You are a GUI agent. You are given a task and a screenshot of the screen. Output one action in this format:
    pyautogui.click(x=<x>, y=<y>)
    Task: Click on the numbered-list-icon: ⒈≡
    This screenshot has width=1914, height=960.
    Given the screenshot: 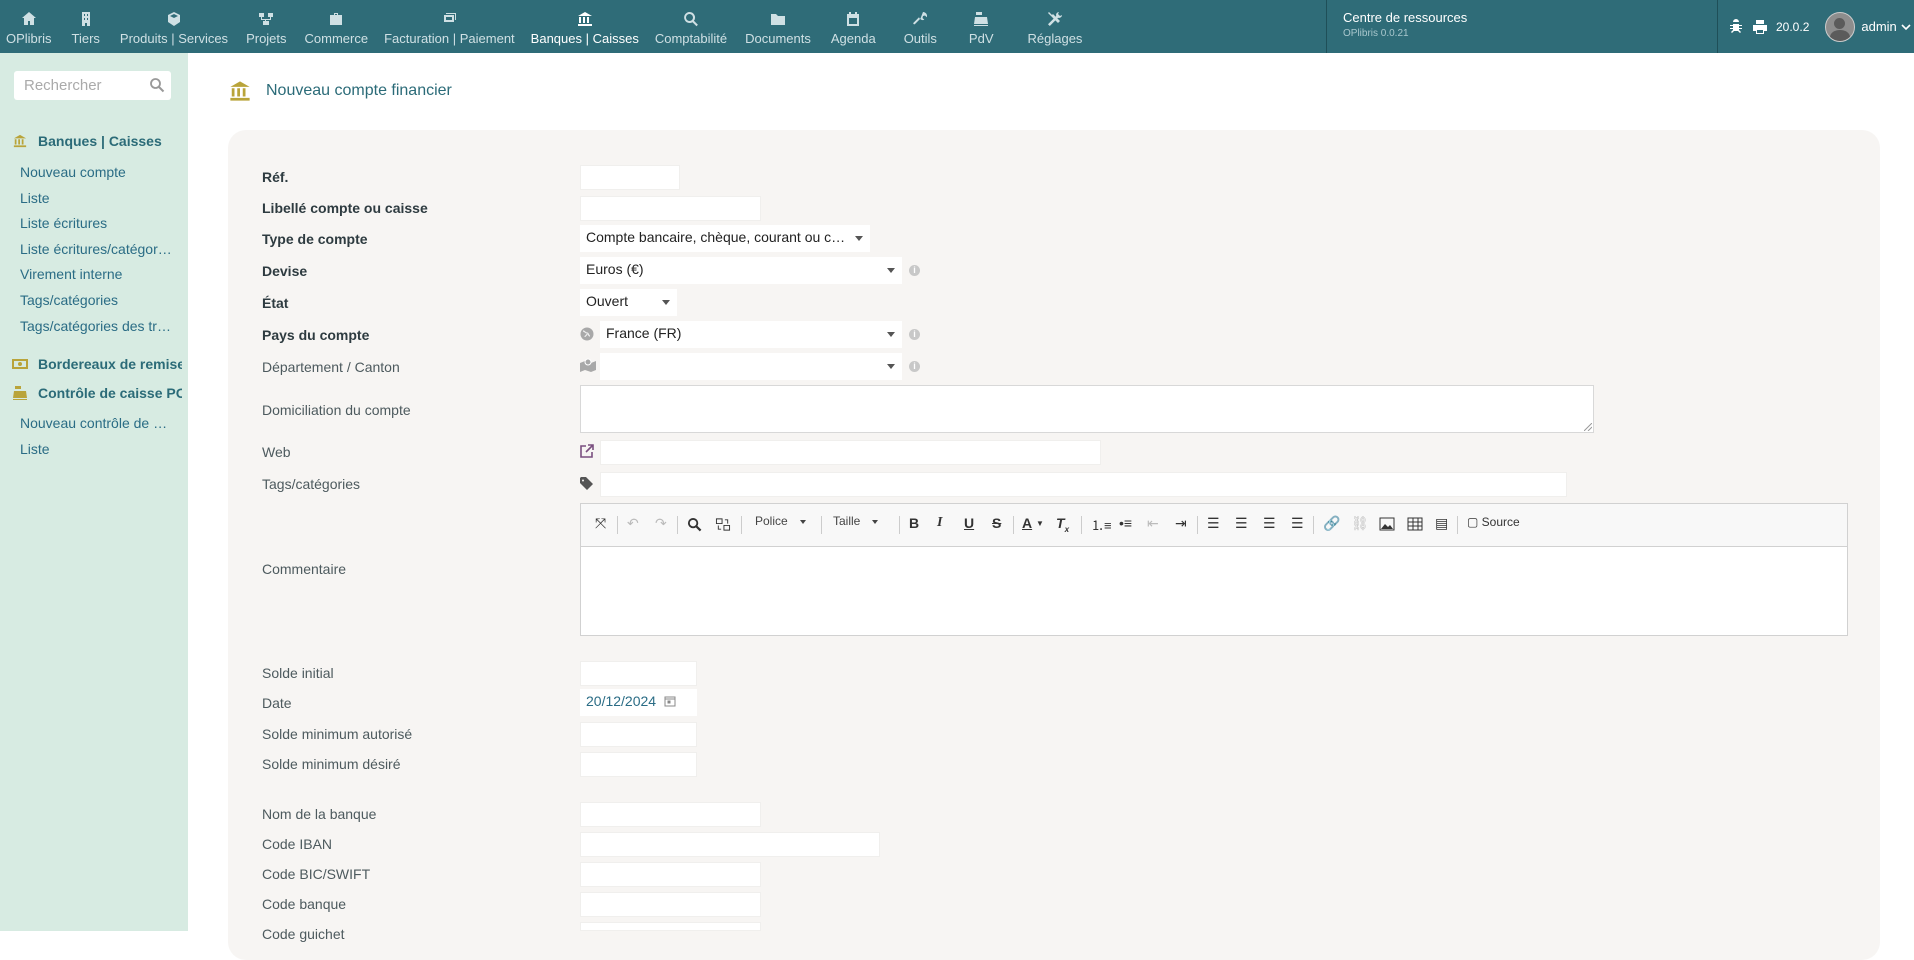 What is the action you would take?
    pyautogui.click(x=1101, y=524)
    